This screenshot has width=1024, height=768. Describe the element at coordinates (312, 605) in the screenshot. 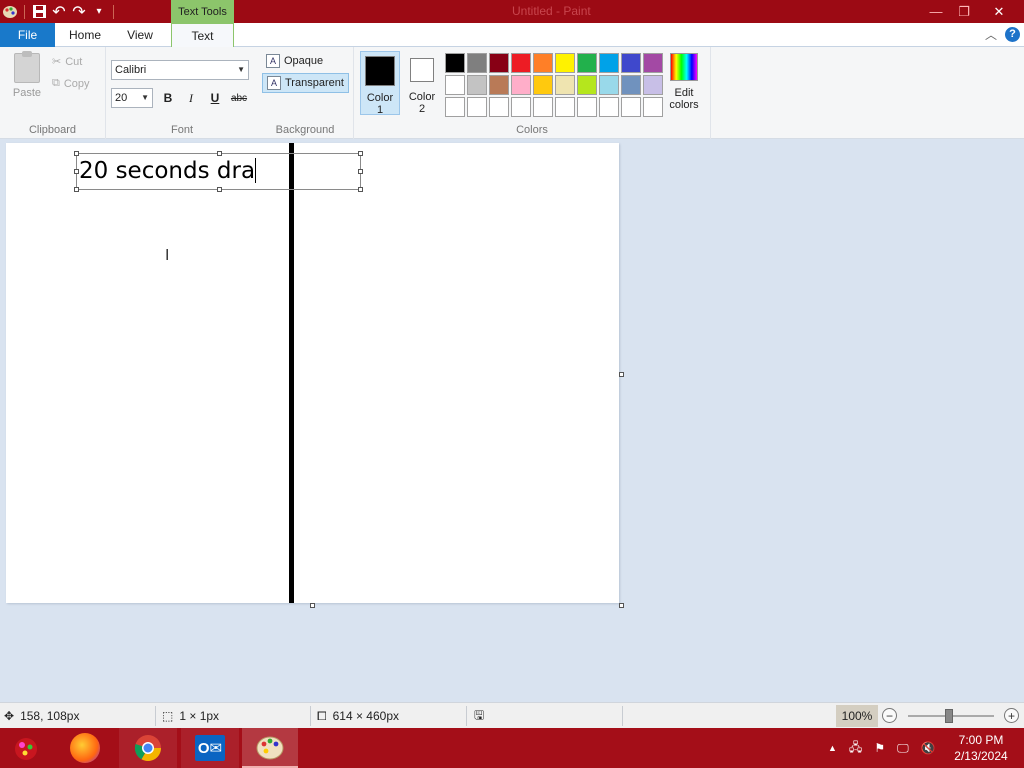

I see `canvas-resize-handle-bottom` at that location.